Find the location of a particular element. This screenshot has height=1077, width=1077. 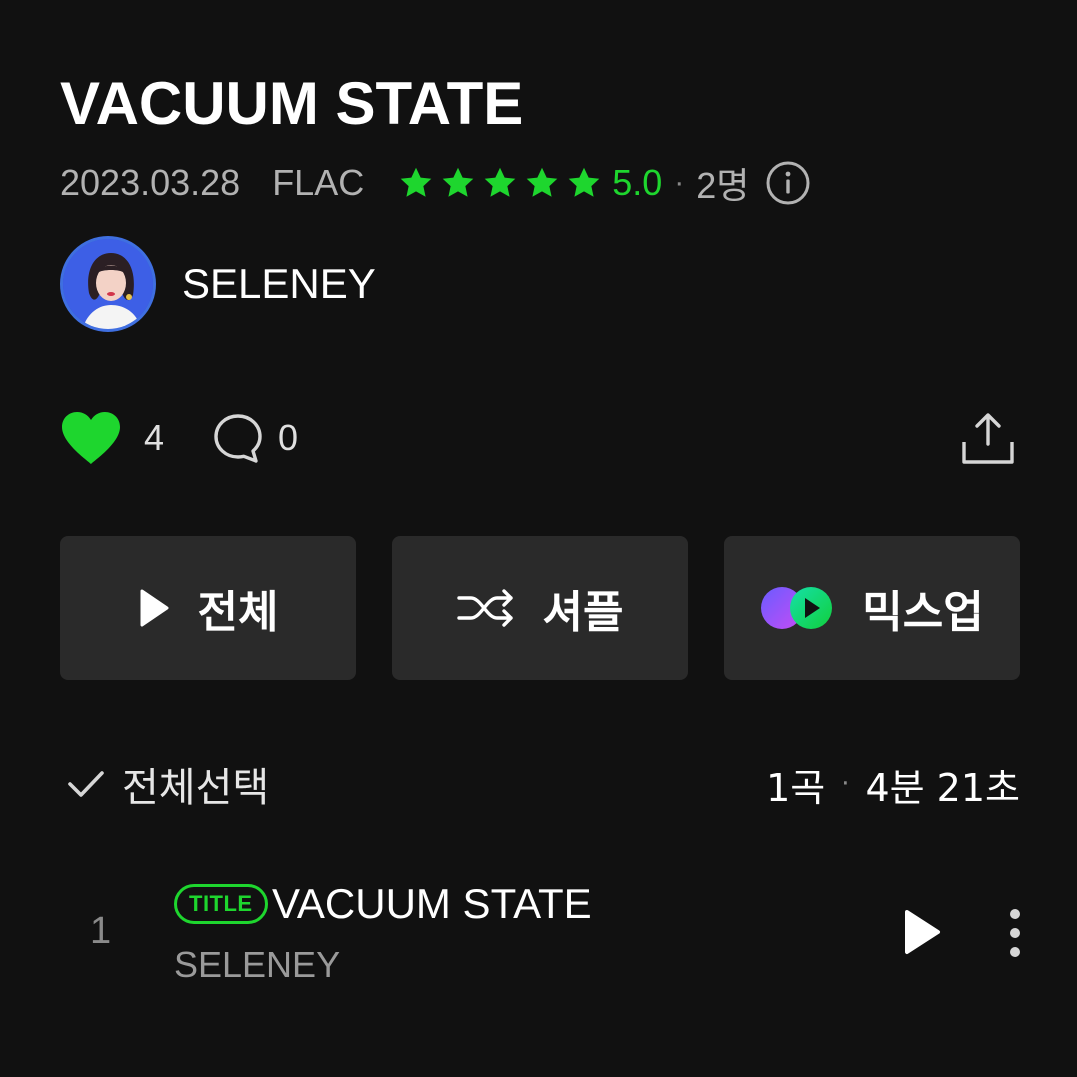

rating-count: 2명 is located at coordinates (723, 185).